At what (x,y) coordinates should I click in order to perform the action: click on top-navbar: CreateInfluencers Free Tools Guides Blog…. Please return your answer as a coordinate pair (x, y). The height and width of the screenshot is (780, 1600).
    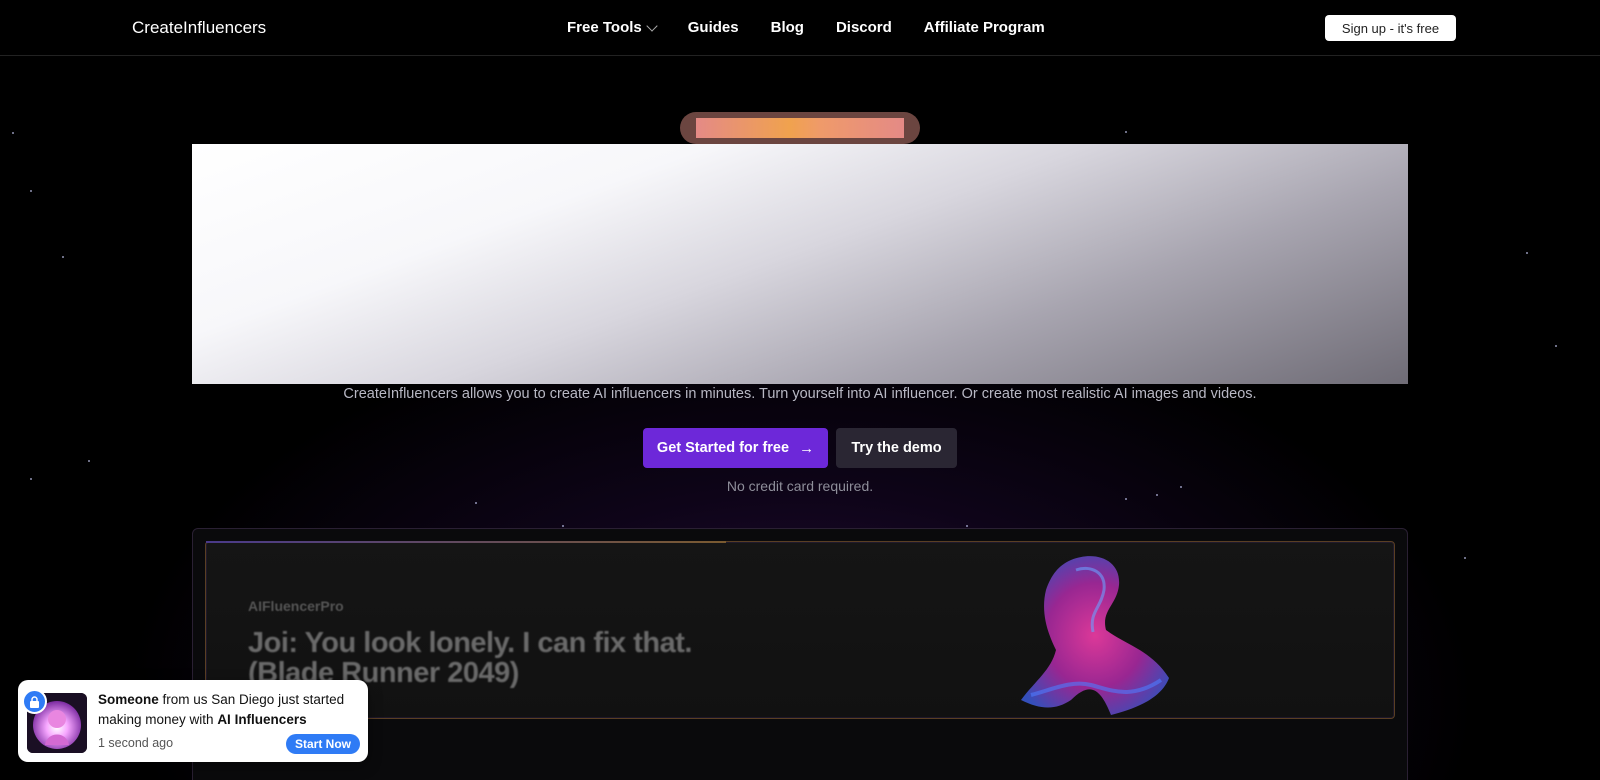
    Looking at the image, I should click on (800, 28).